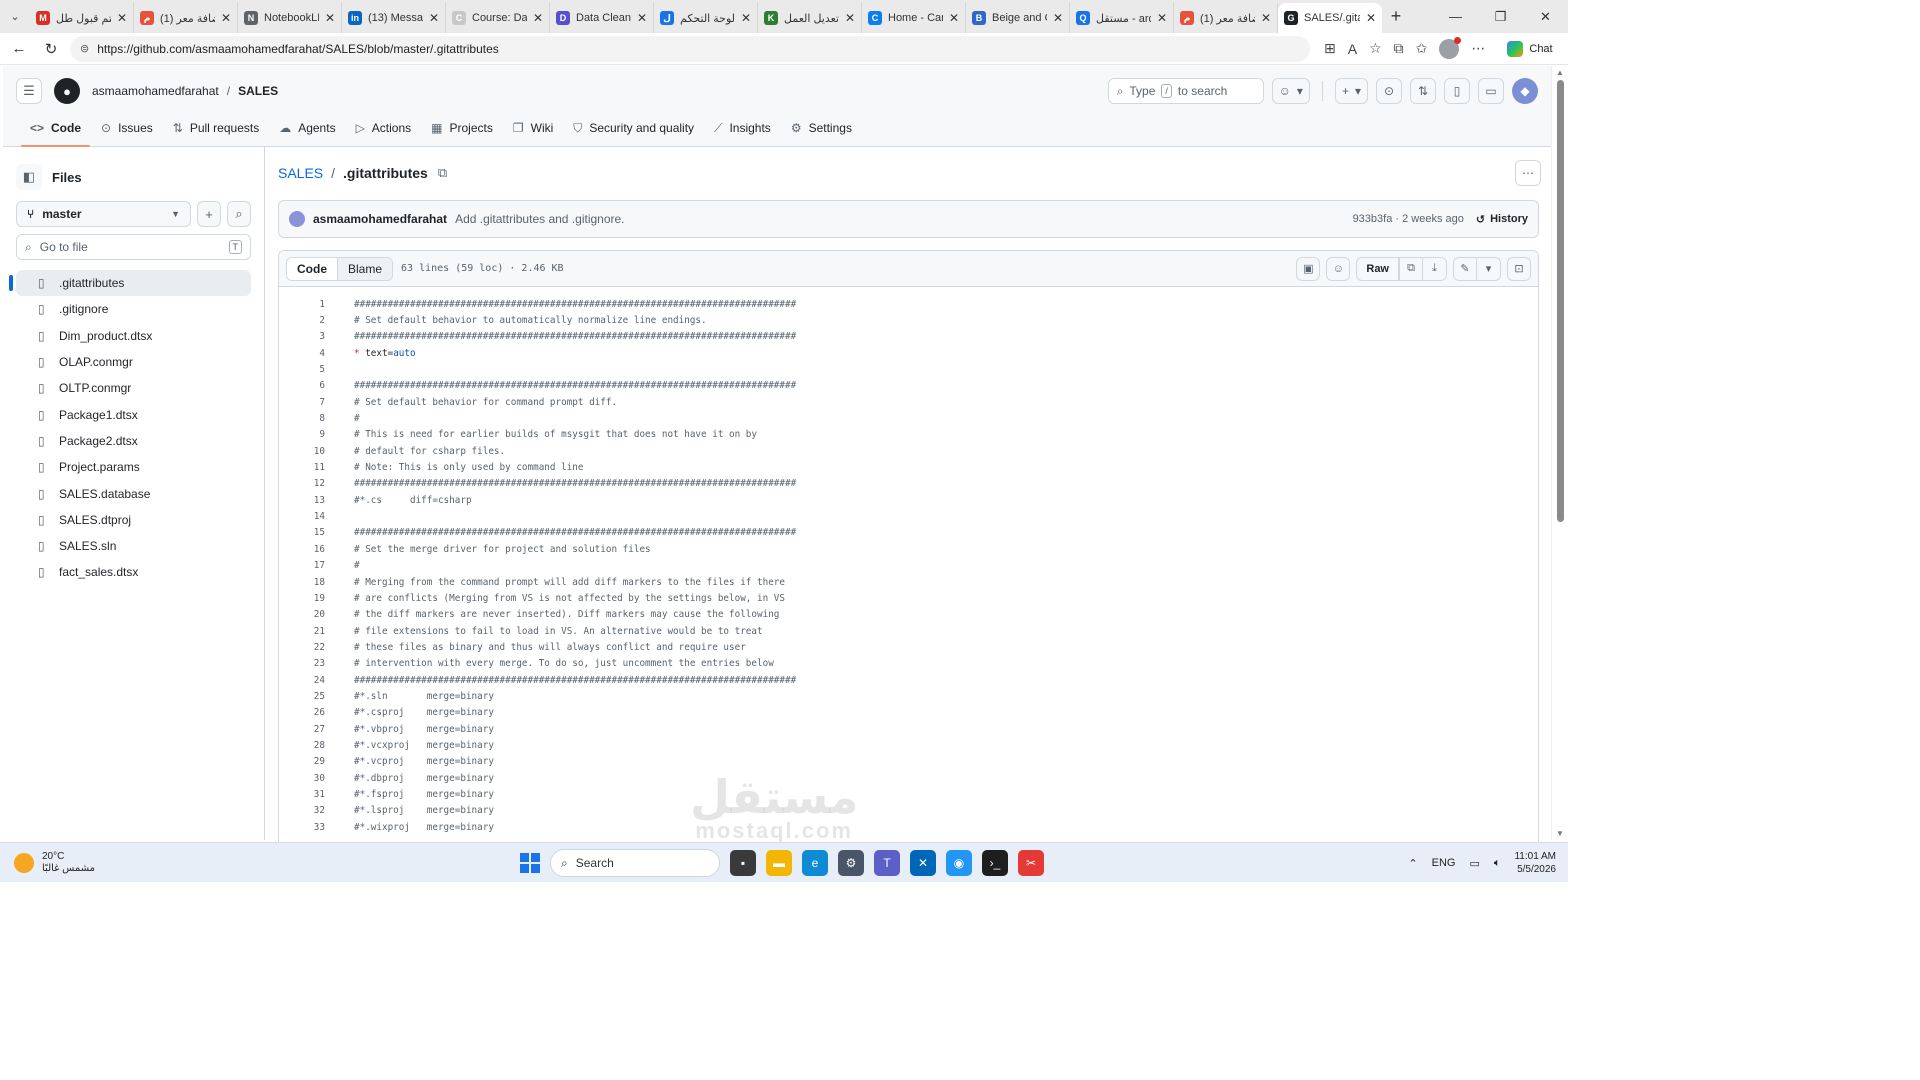  Describe the element at coordinates (29, 91) in the screenshot. I see `menu-icon: ☰` at that location.